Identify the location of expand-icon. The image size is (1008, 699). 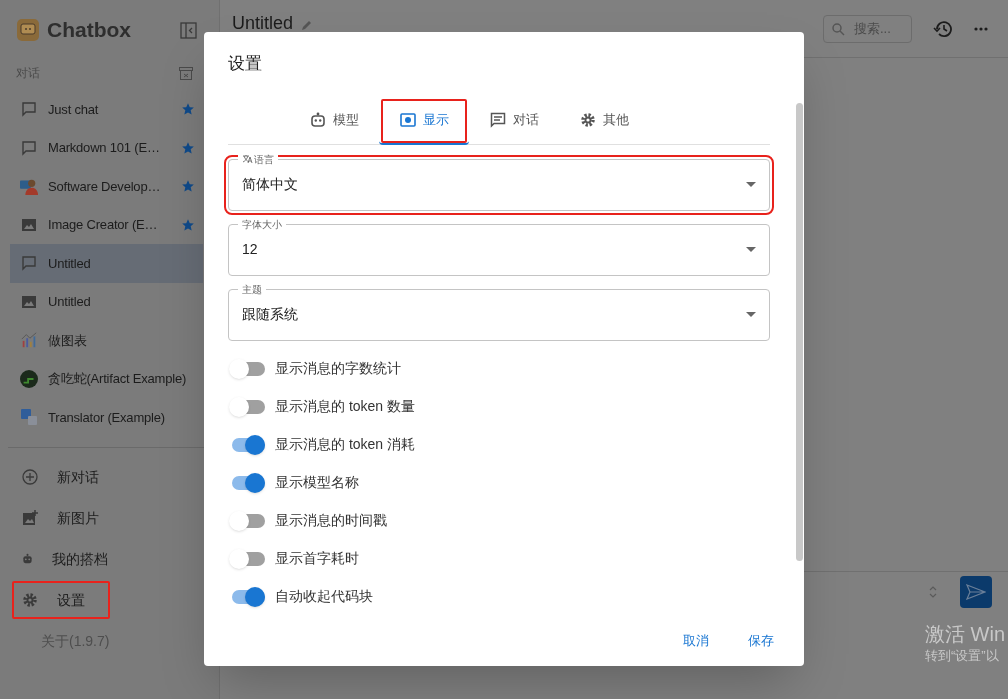
(933, 592).